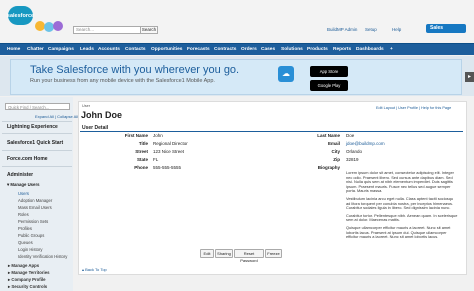  I want to click on field-label-phone: Phone, so click(141, 167).